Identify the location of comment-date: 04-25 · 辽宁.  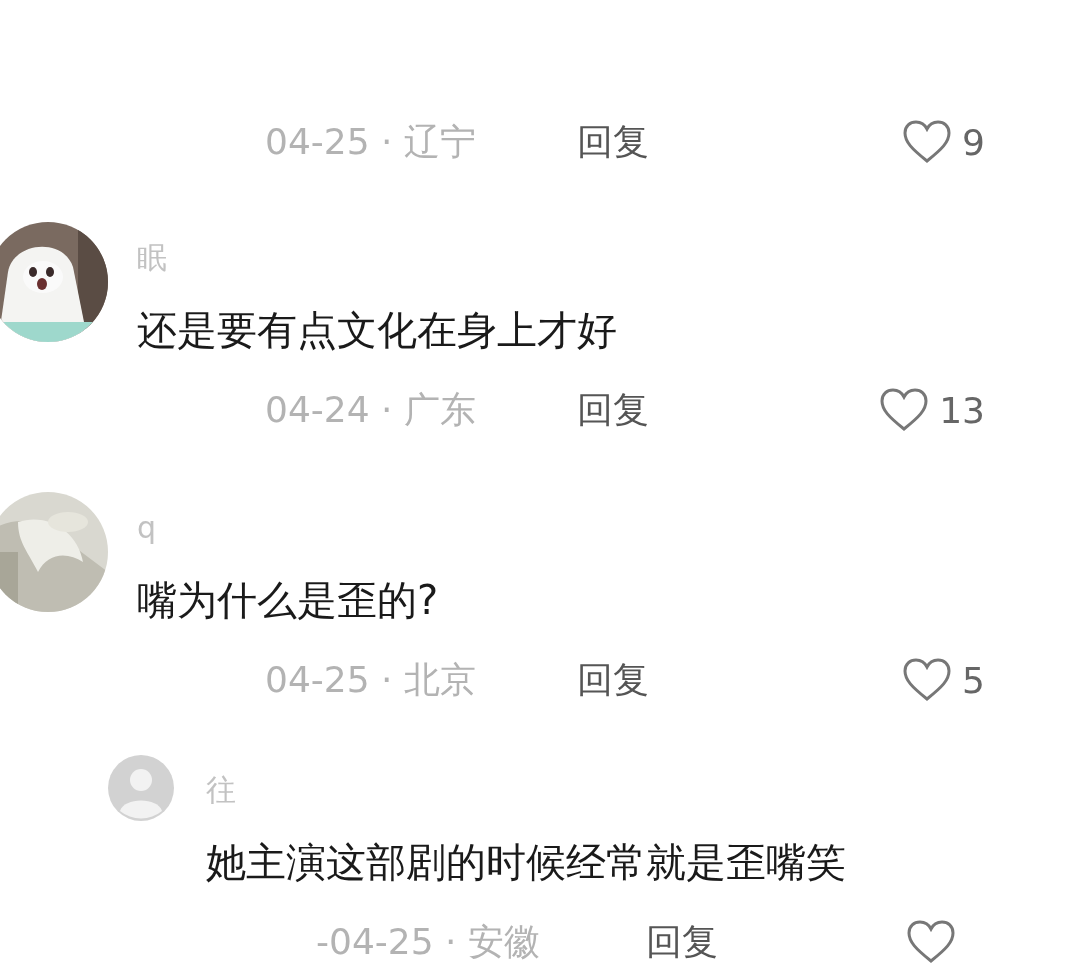
(370, 141).